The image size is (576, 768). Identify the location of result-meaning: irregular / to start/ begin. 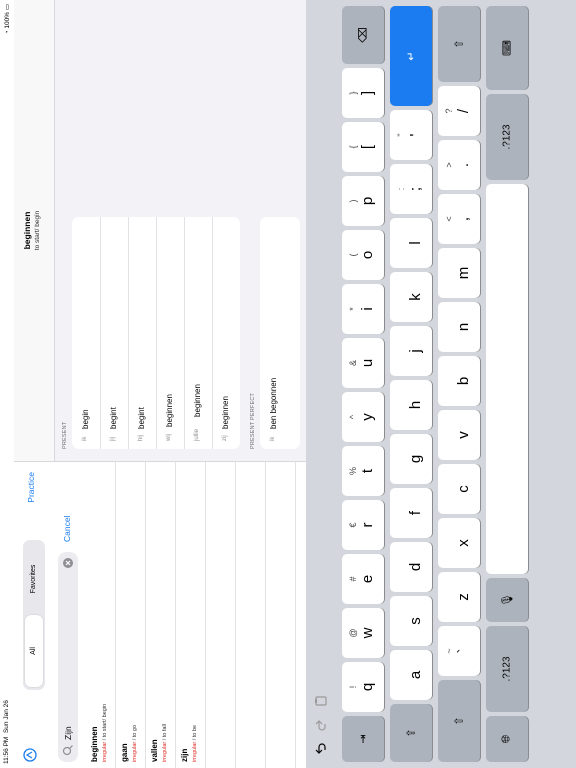
(105, 732).